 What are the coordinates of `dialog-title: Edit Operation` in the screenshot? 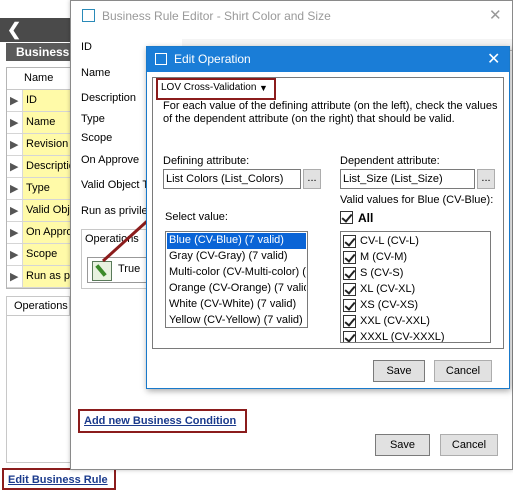 It's located at (212, 59).